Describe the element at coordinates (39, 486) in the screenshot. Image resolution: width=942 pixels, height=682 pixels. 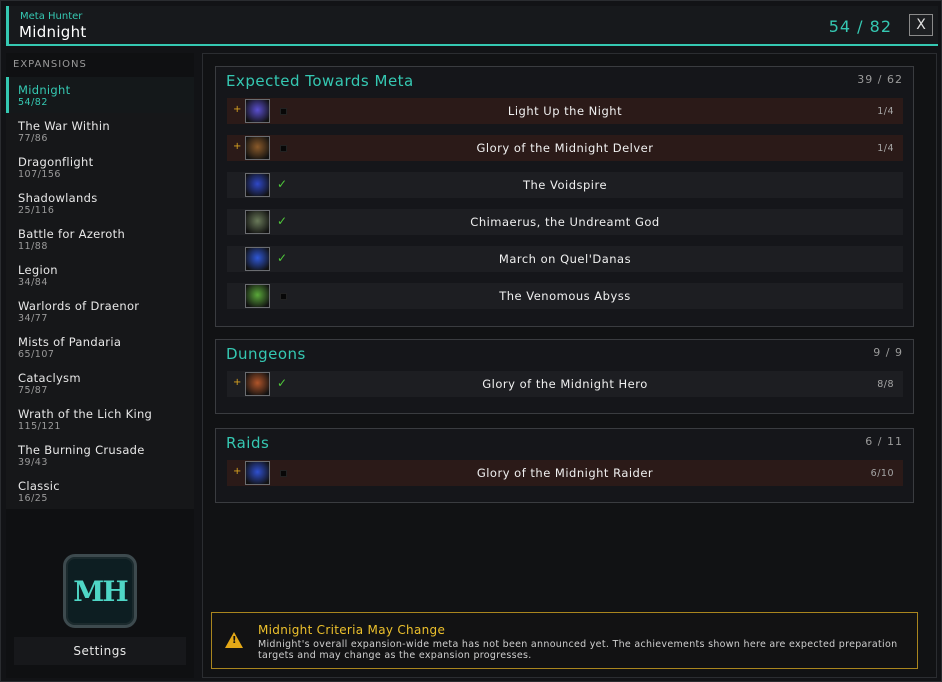
I see `sidebar-item-name: Classic` at that location.